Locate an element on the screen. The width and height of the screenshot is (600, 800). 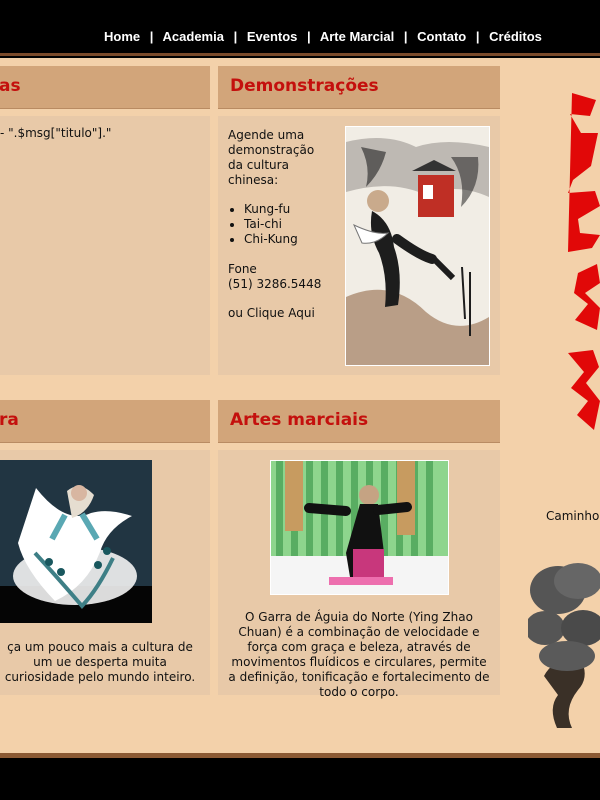
martial-arts-image is located at coordinates (359, 527).